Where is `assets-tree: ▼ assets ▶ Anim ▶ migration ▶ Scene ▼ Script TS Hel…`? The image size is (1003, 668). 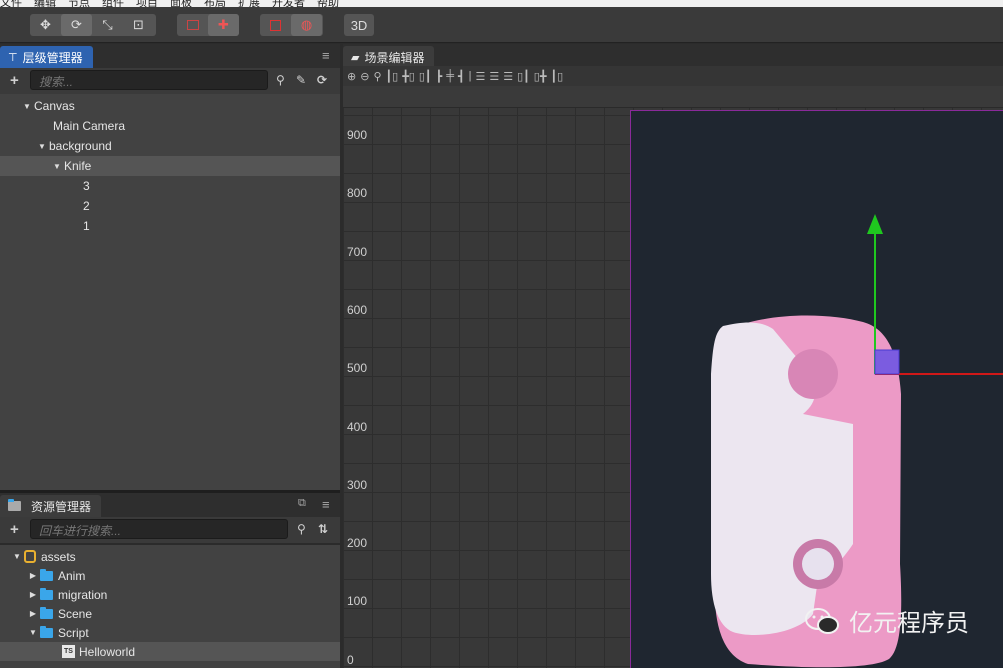 assets-tree: ▼ assets ▶ Anim ▶ migration ▶ Scene ▼ Script TS Hel… is located at coordinates (170, 606).